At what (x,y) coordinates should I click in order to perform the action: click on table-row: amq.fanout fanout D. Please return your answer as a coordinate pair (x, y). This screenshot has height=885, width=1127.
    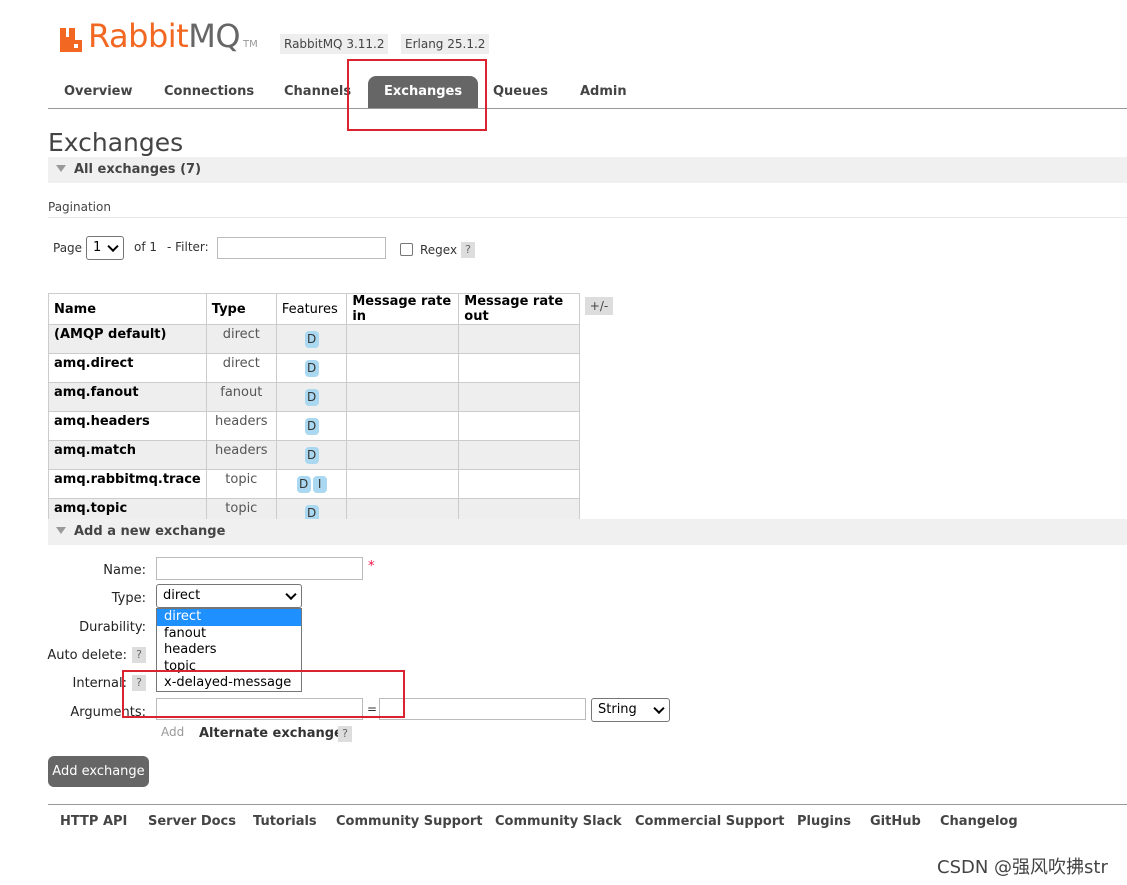
    Looking at the image, I should click on (314, 397).